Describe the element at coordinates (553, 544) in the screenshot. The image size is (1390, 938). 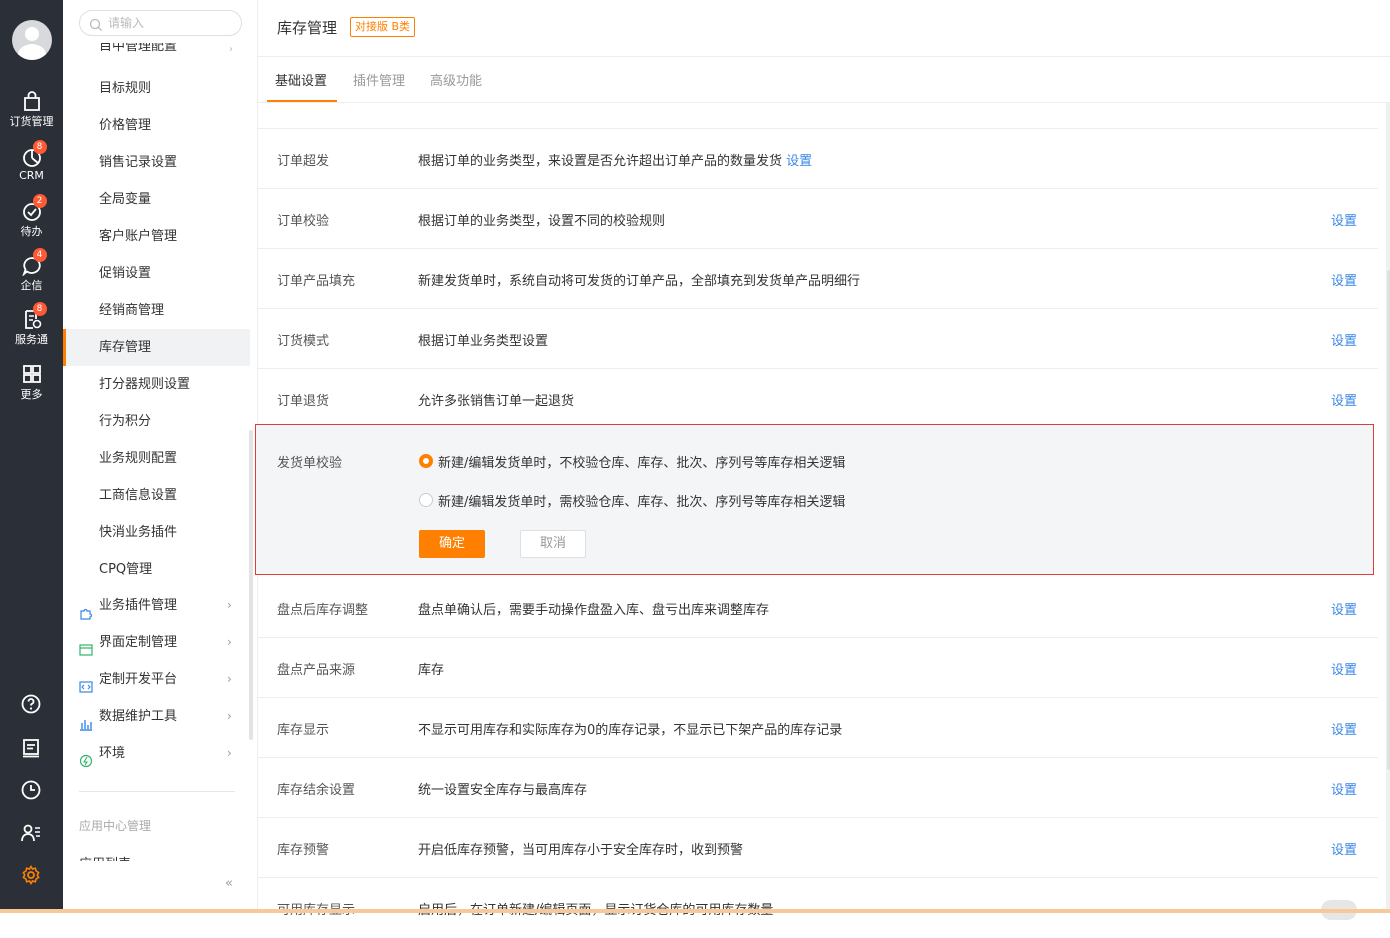
I see `cancel-button: 取消` at that location.